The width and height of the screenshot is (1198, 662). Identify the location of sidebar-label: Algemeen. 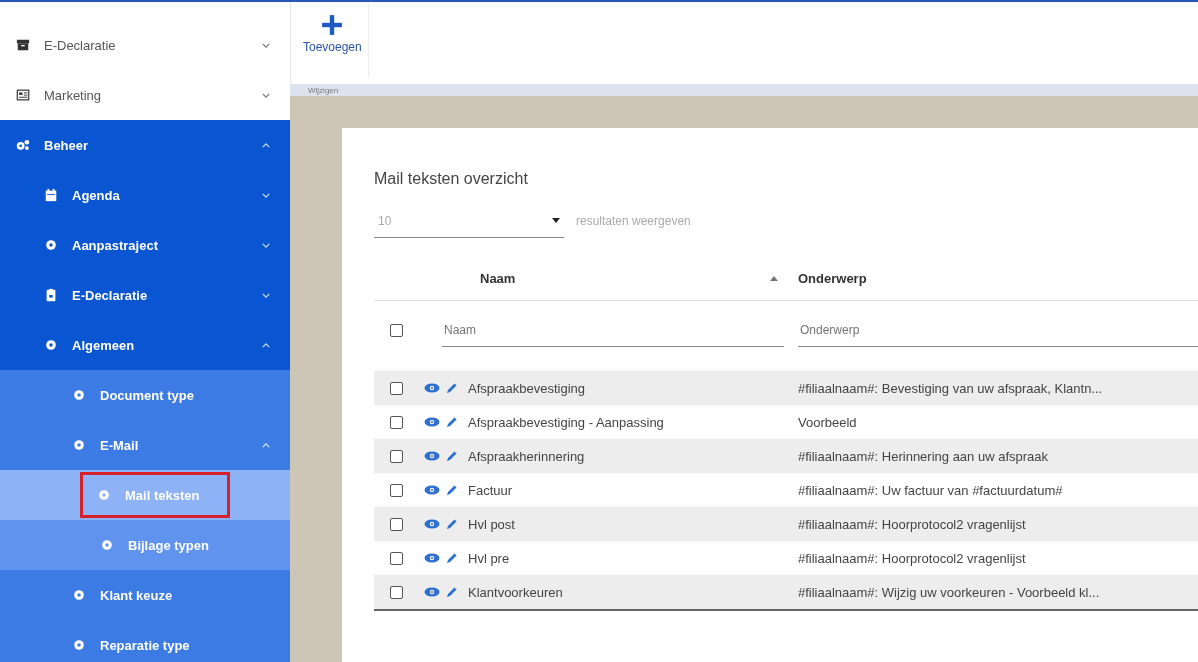
(103, 345).